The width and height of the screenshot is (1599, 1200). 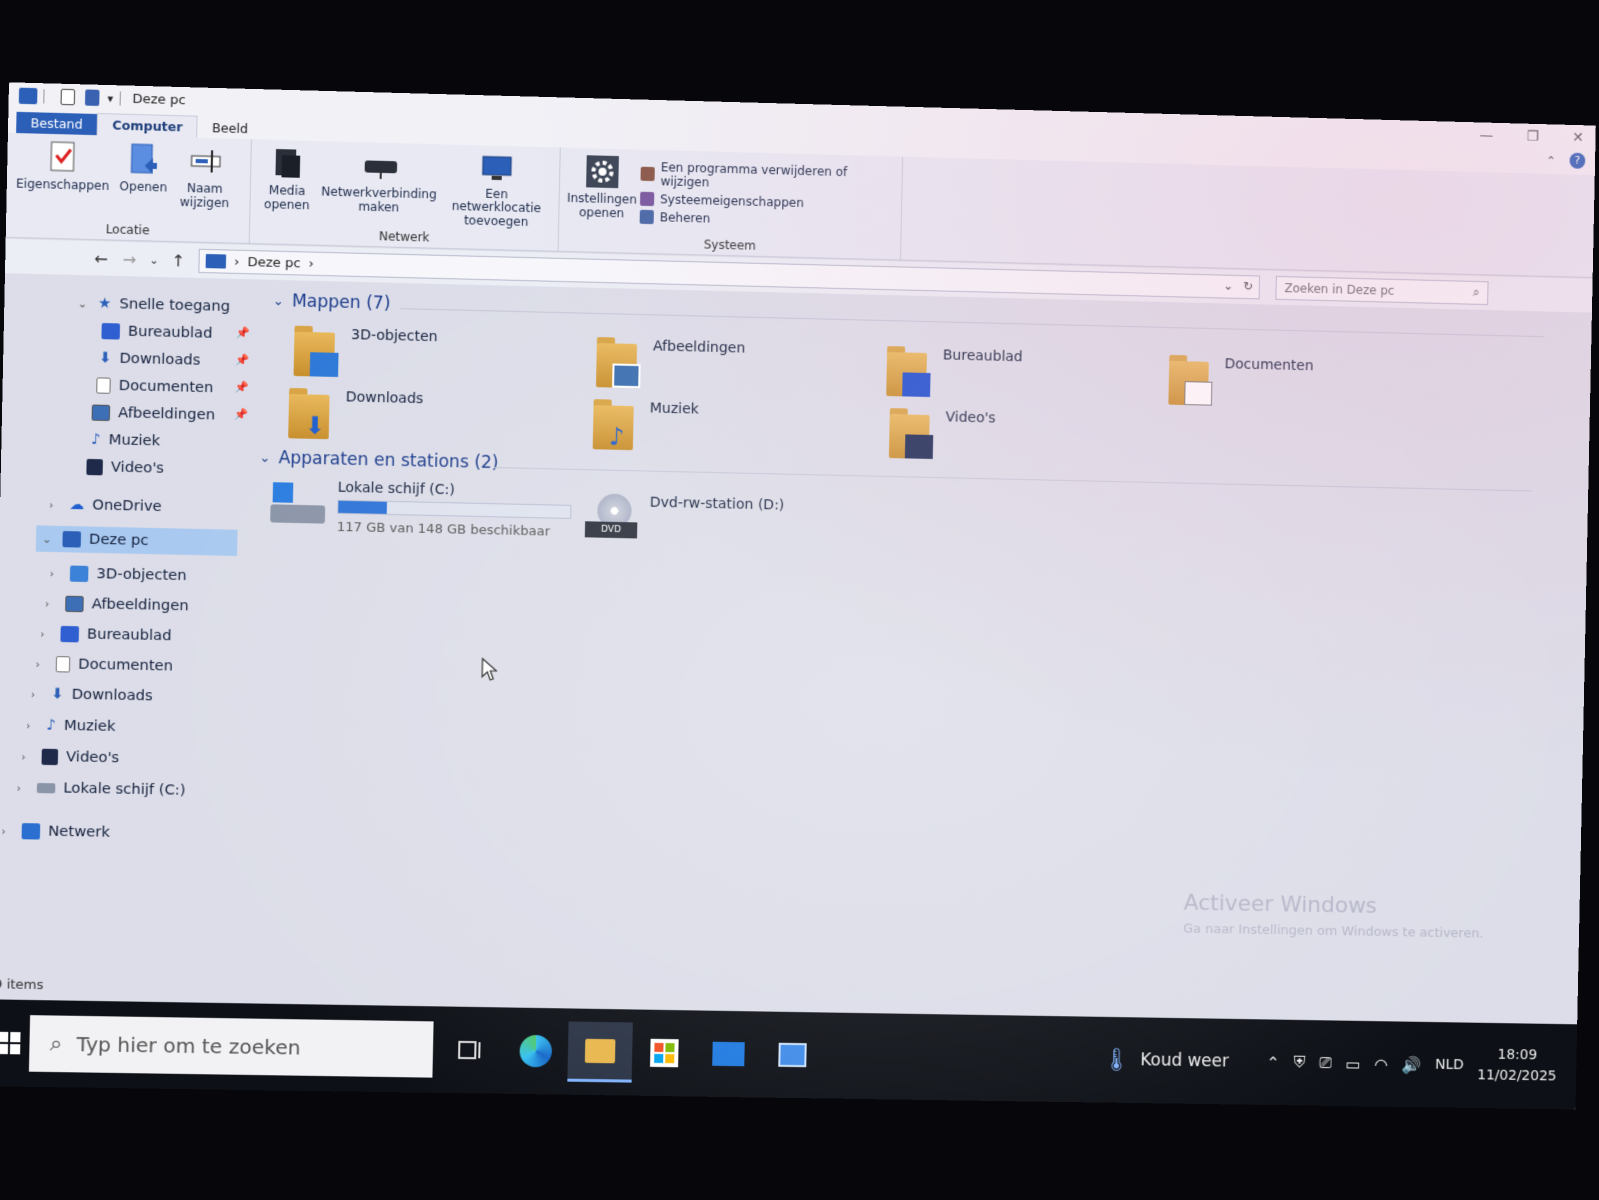 I want to click on folders-section-header: ⌄ Mappen (7), so click(x=332, y=302).